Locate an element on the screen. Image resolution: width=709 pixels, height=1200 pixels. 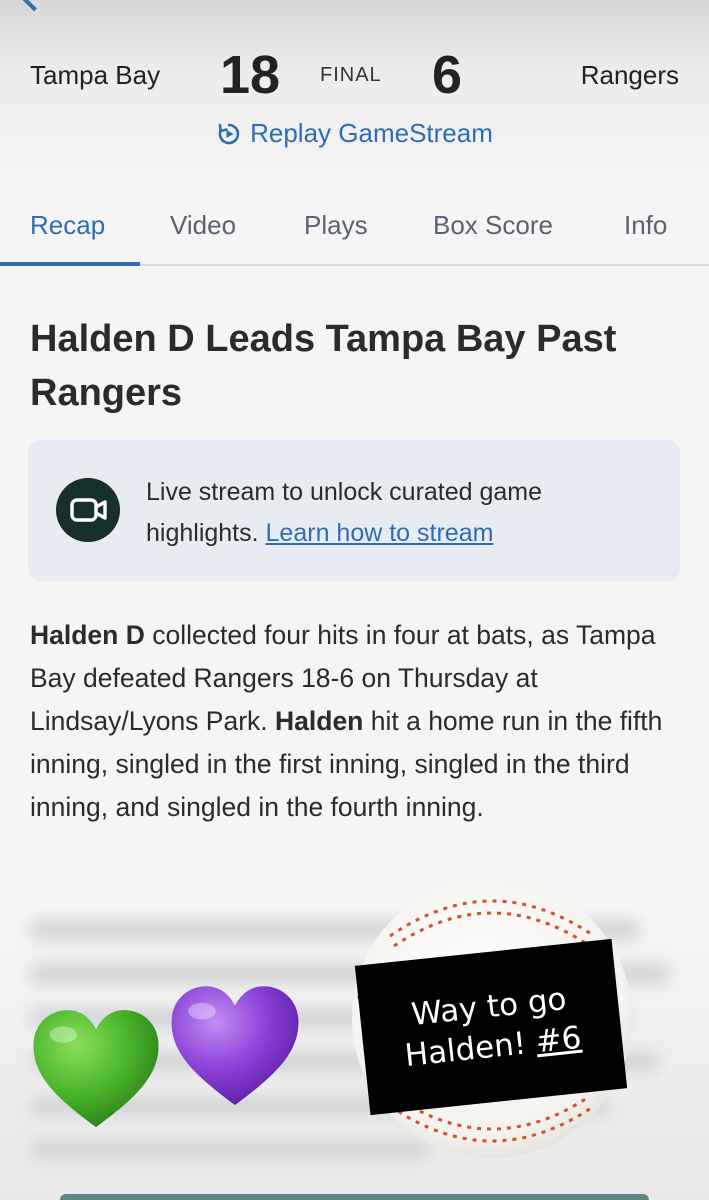
replay-icon is located at coordinates (229, 133).